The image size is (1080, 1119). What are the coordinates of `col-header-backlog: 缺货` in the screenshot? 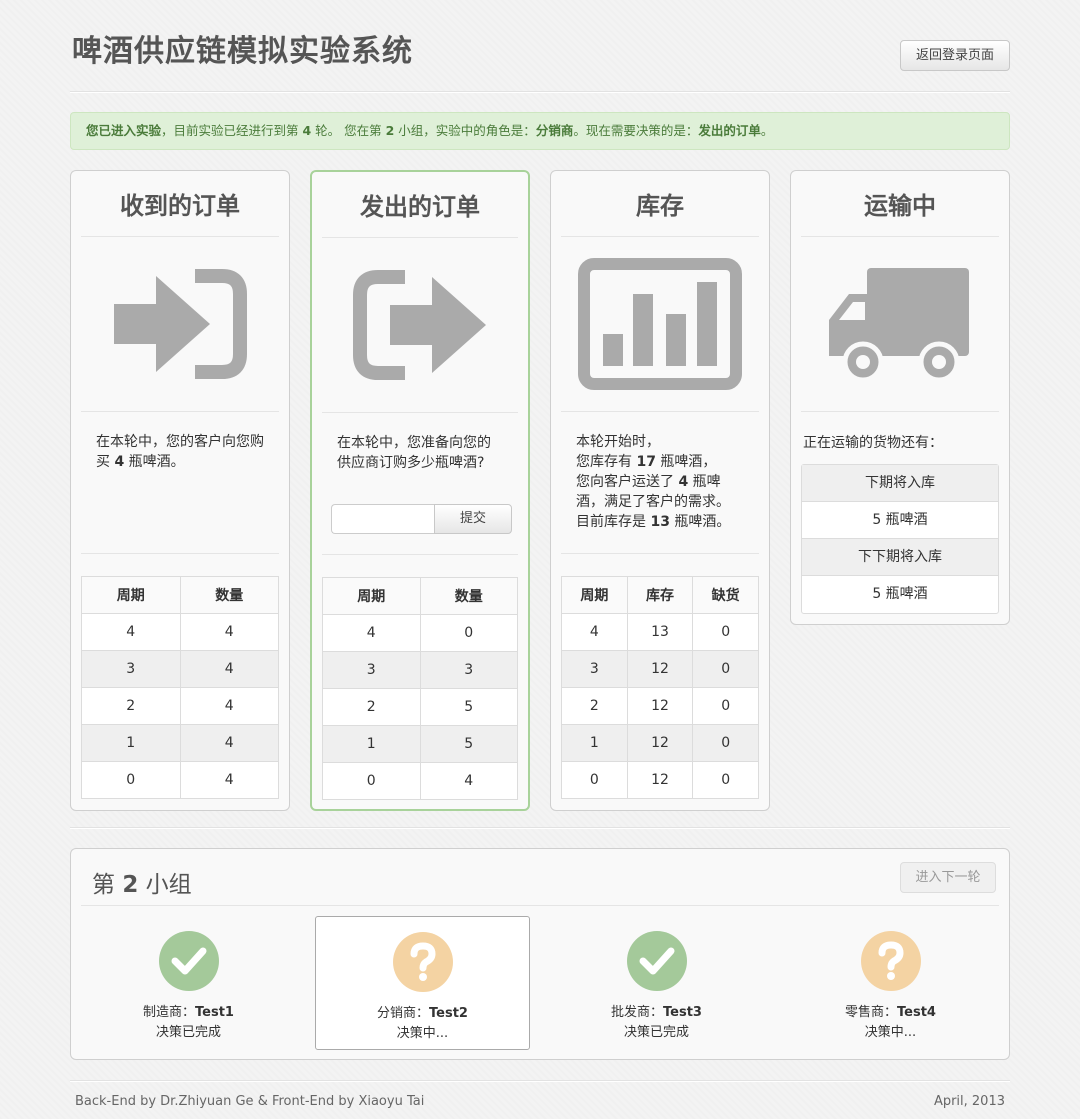 It's located at (725, 595).